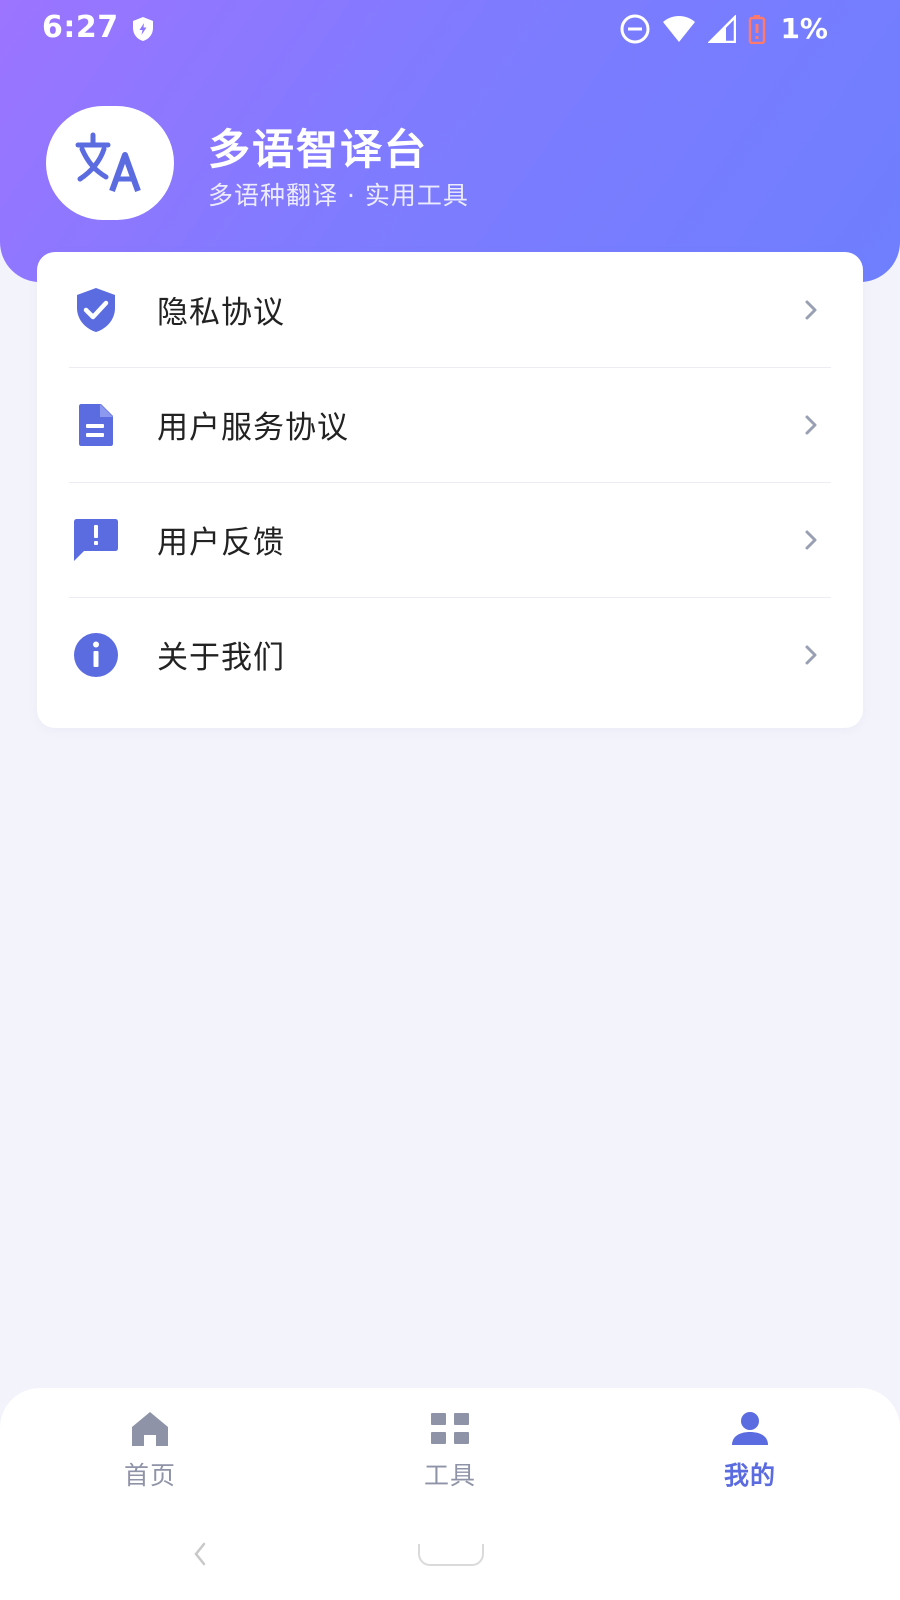  What do you see at coordinates (635, 28) in the screenshot?
I see `do-not-disturb-icon` at bounding box center [635, 28].